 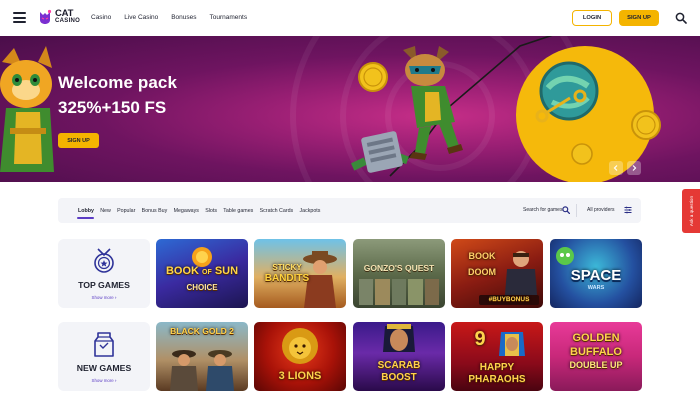 What do you see at coordinates (202, 271) in the screenshot?
I see `game-title: BOOK OF SUN` at bounding box center [202, 271].